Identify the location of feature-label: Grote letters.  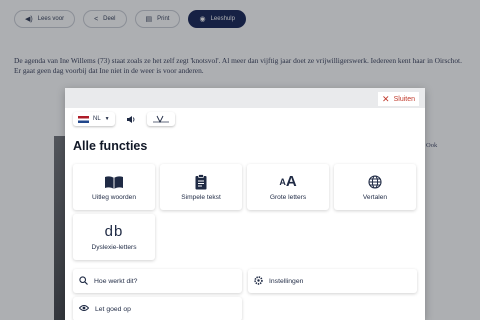
(288, 197).